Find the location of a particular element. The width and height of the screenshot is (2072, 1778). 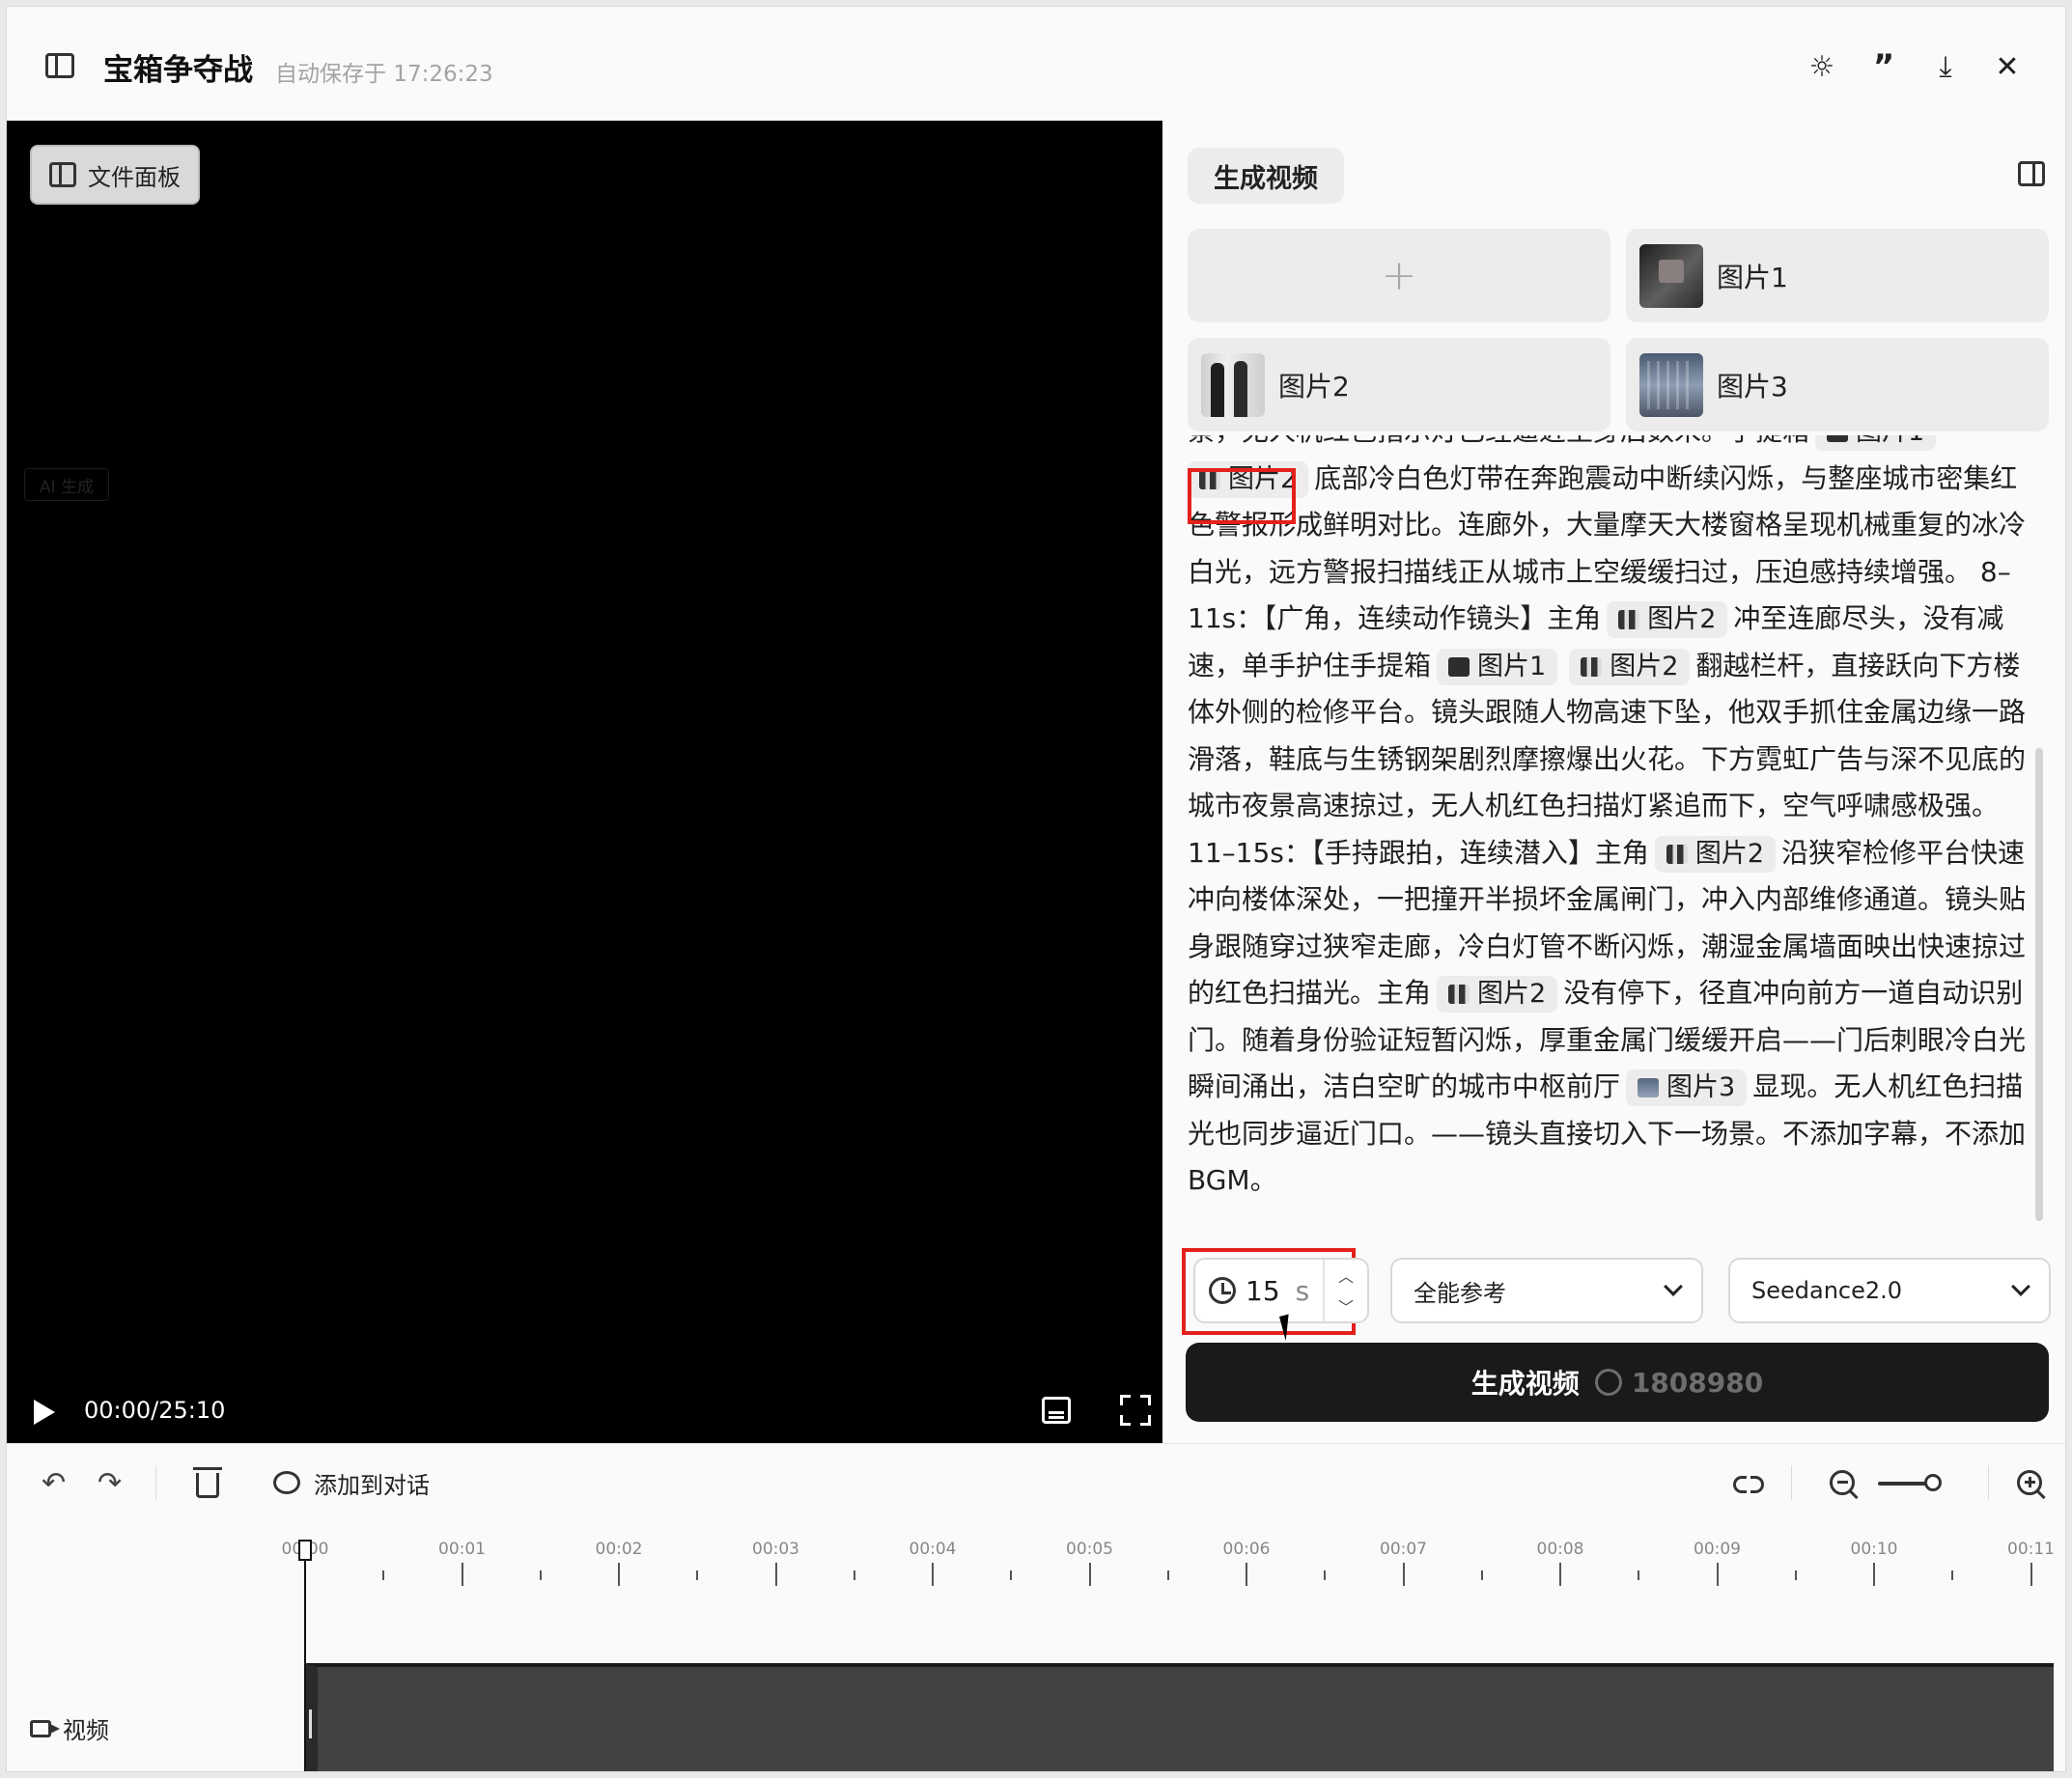

image-ref-chip: 图片3 is located at coordinates (1687, 1088).